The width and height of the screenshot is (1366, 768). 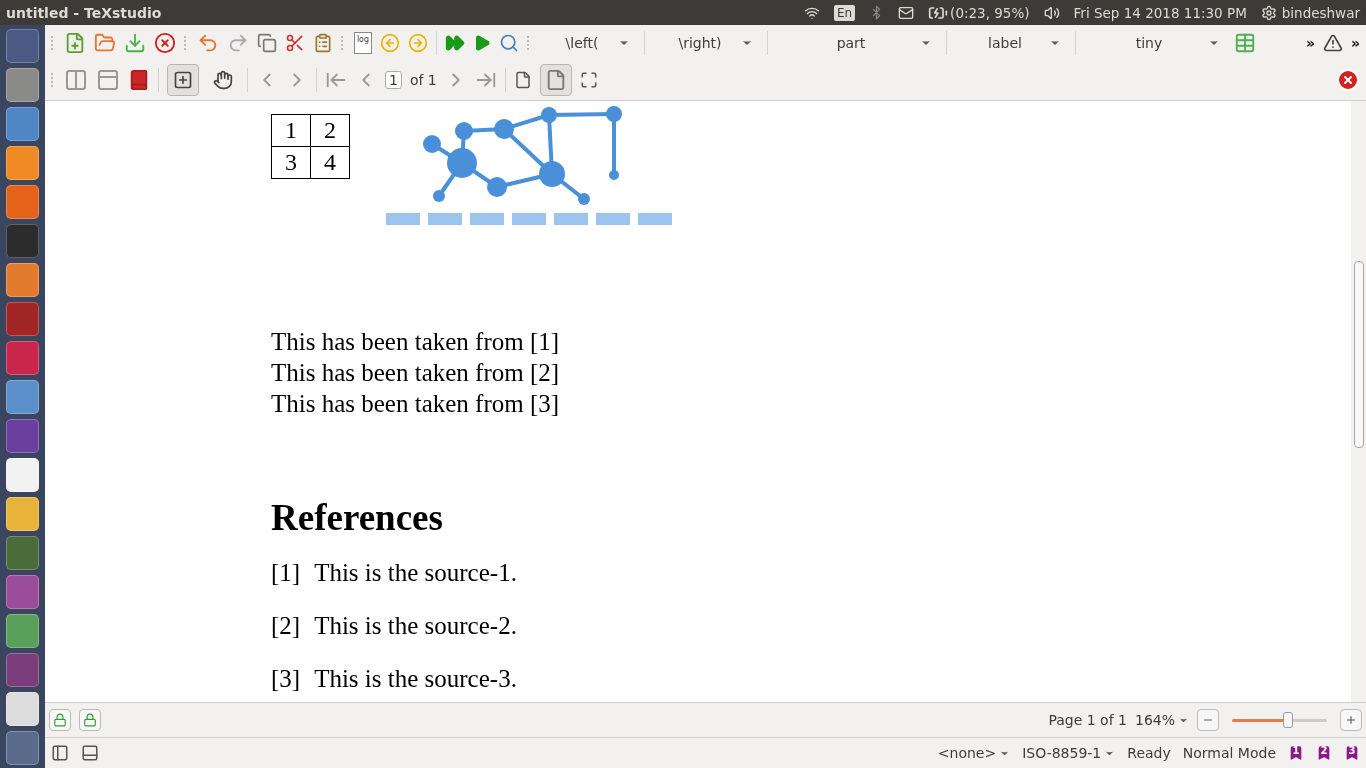 I want to click on arrow-left-icon, so click(x=390, y=42).